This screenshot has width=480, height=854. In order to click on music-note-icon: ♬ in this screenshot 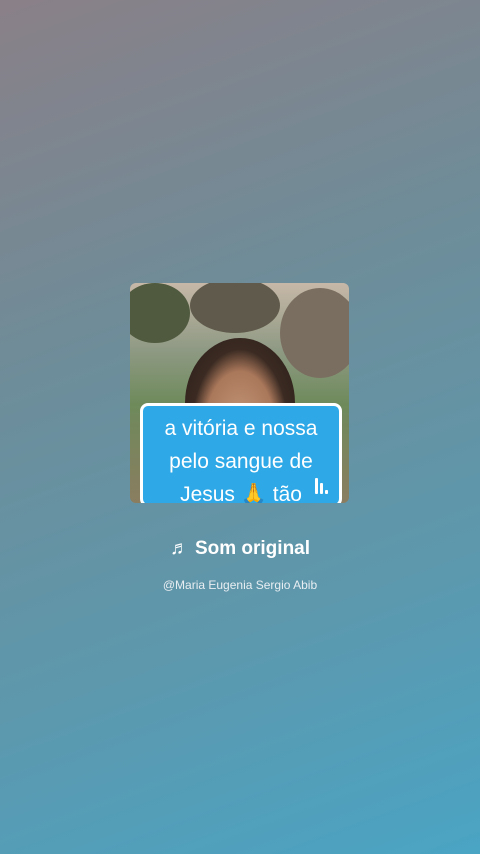, I will do `click(179, 548)`.